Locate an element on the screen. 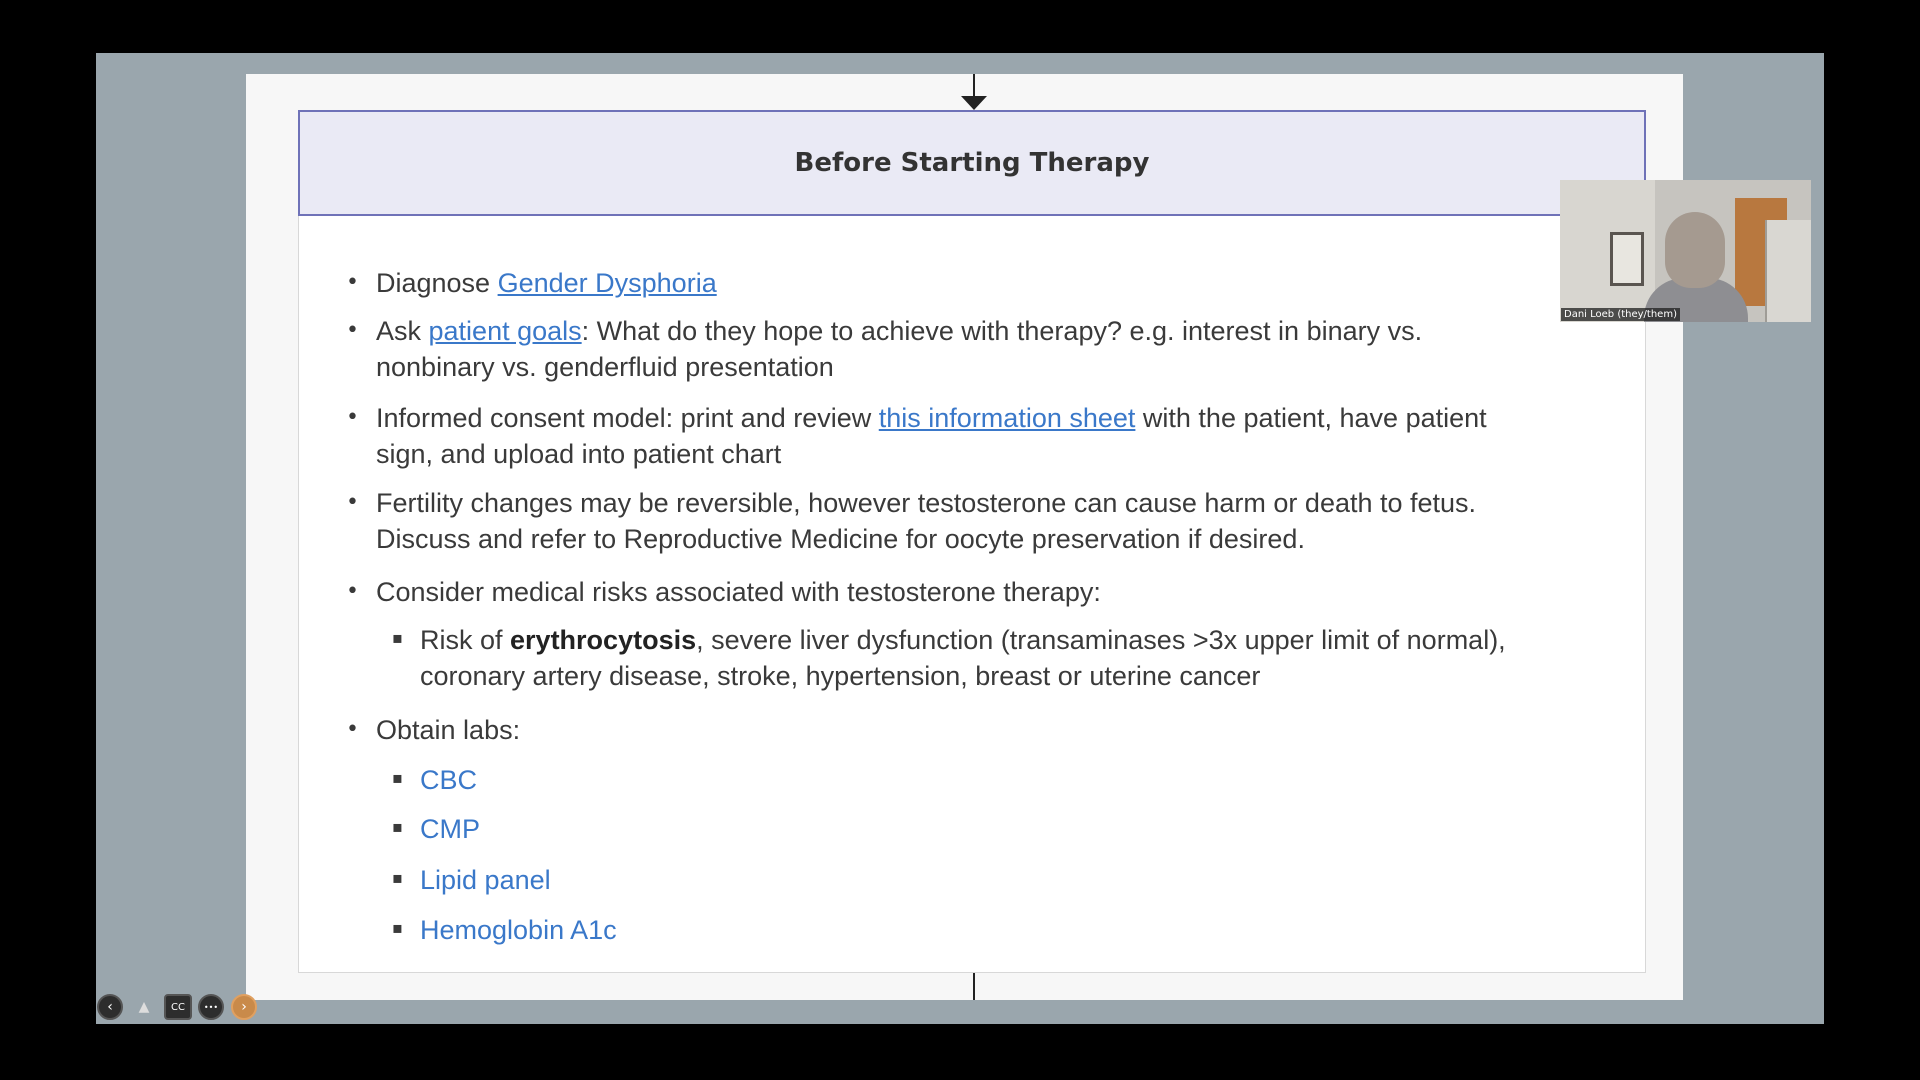 The width and height of the screenshot is (1920, 1080). item-text: nonbinary vs. genderfluid presentation is located at coordinates (605, 367).